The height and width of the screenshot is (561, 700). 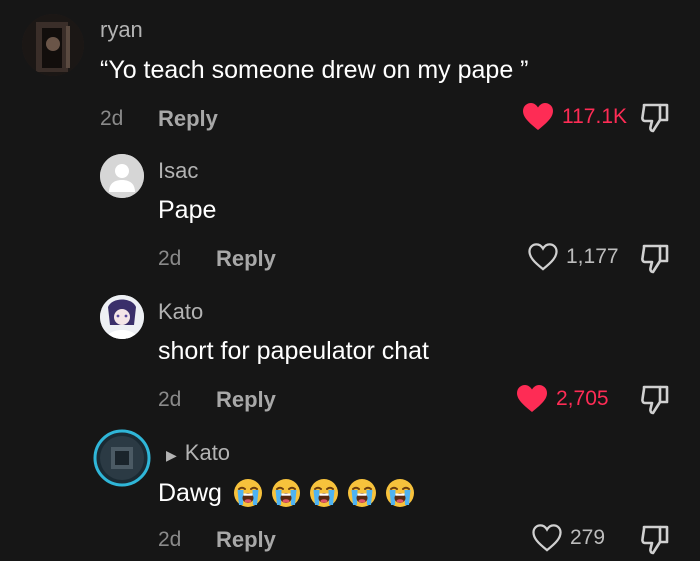 What do you see at coordinates (314, 70) in the screenshot?
I see `comment-text: “Yo teach someone drew on my pape ”` at bounding box center [314, 70].